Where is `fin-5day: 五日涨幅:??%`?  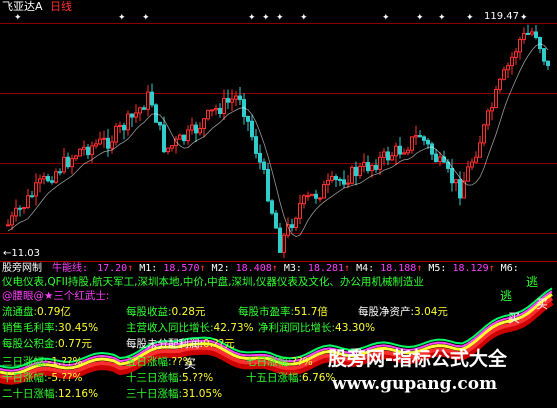 fin-5day: 五日涨幅:??% is located at coordinates (159, 362).